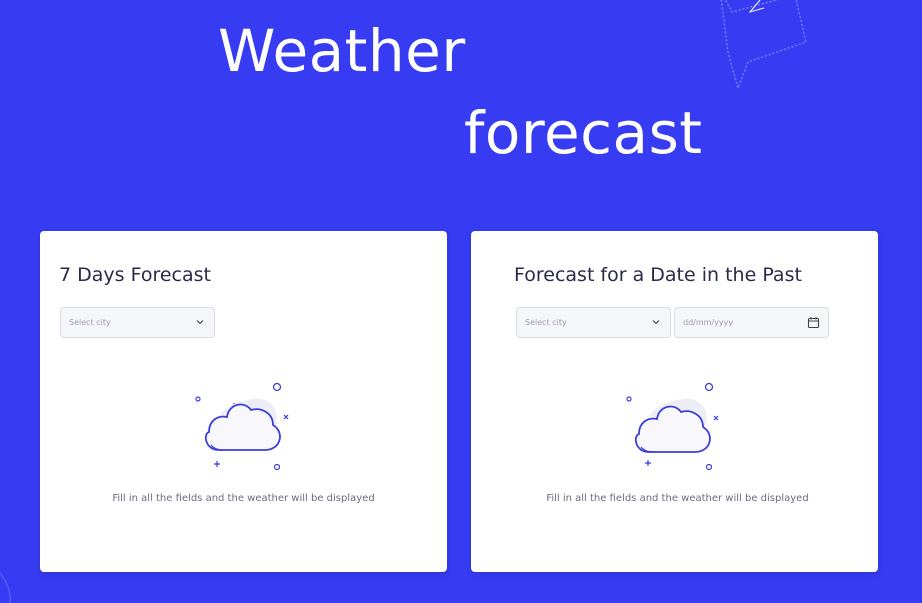 This screenshot has width=922, height=603. What do you see at coordinates (708, 322) in the screenshot?
I see `date-input-placeholder: dd/mm/yyyy` at bounding box center [708, 322].